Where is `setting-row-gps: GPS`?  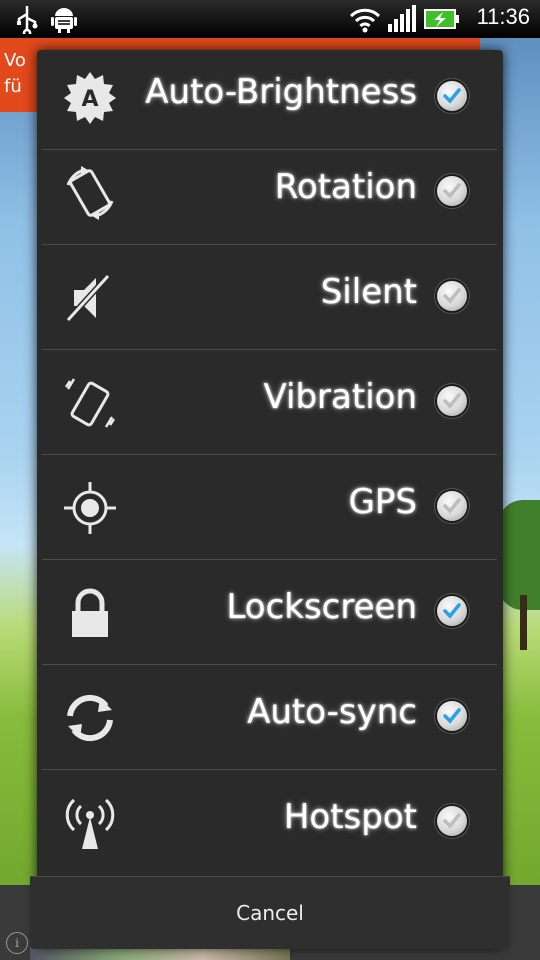 setting-row-gps: GPS is located at coordinates (269, 507).